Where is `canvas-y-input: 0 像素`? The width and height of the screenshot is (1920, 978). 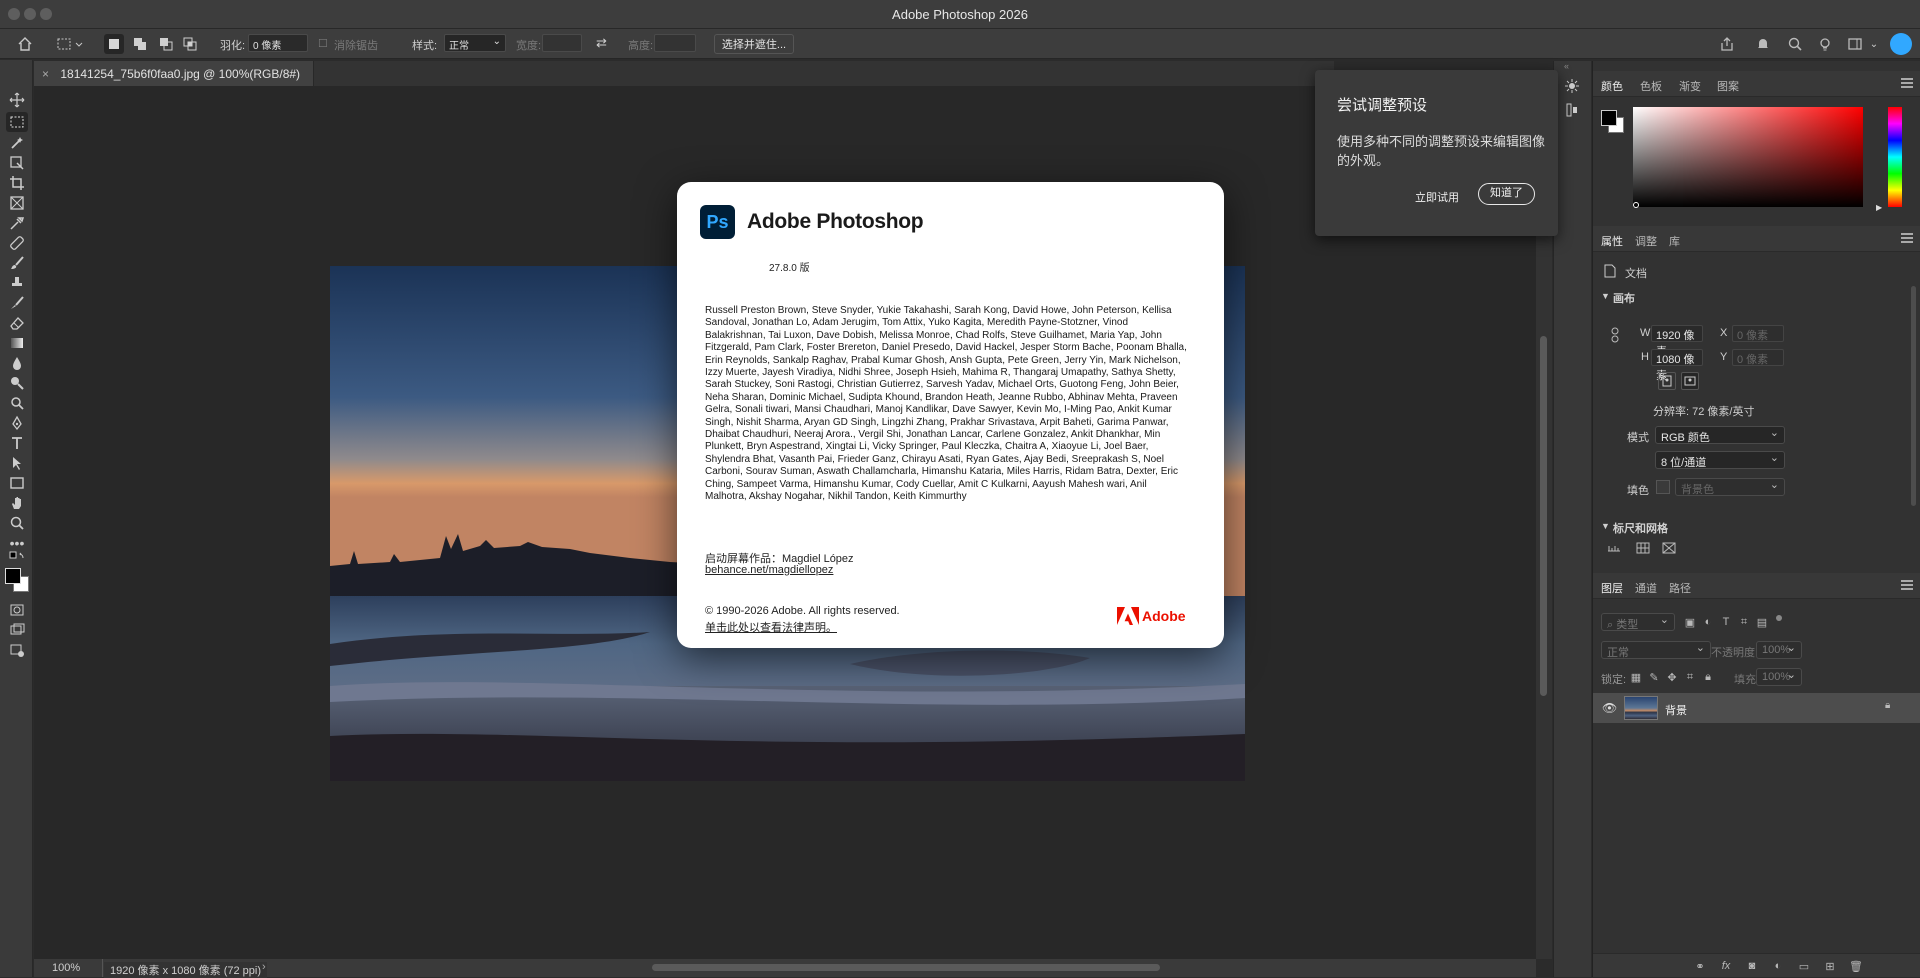 canvas-y-input: 0 像素 is located at coordinates (1758, 357).